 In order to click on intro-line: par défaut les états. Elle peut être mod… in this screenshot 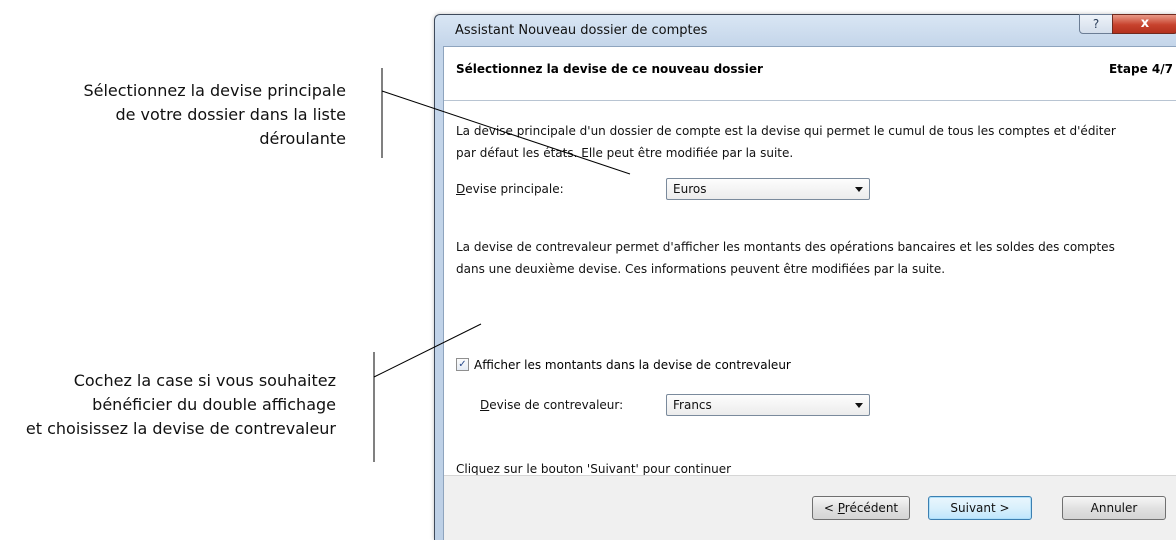, I will do `click(625, 153)`.